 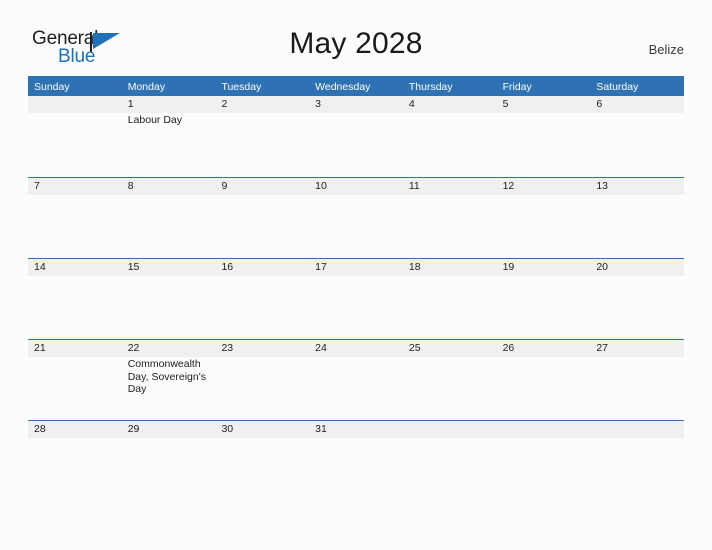 What do you see at coordinates (224, 186) in the screenshot?
I see `day-number: 9` at bounding box center [224, 186].